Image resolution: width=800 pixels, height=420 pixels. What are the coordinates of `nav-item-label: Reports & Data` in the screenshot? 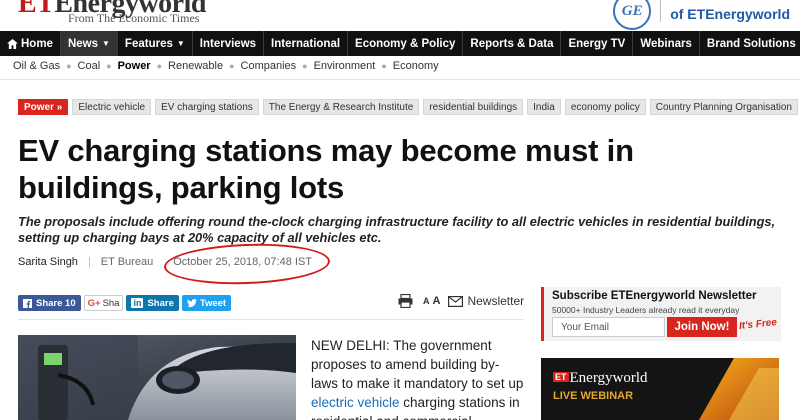 It's located at (512, 43).